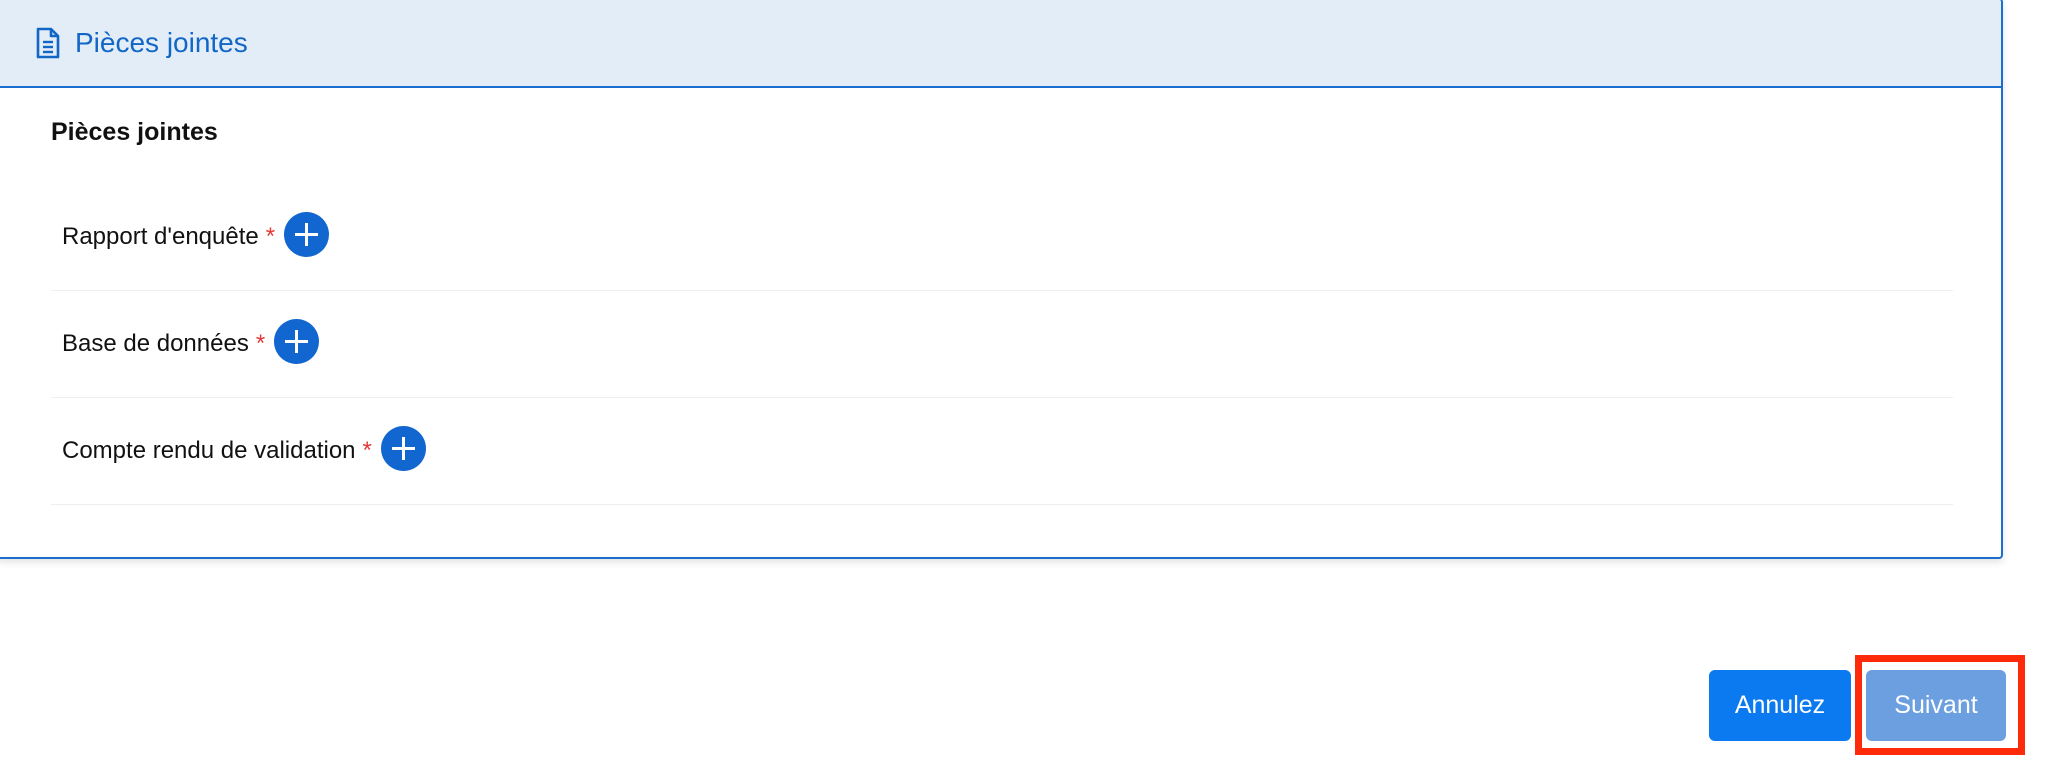  What do you see at coordinates (160, 236) in the screenshot?
I see `attachment-label: Rapport d'enquête` at bounding box center [160, 236].